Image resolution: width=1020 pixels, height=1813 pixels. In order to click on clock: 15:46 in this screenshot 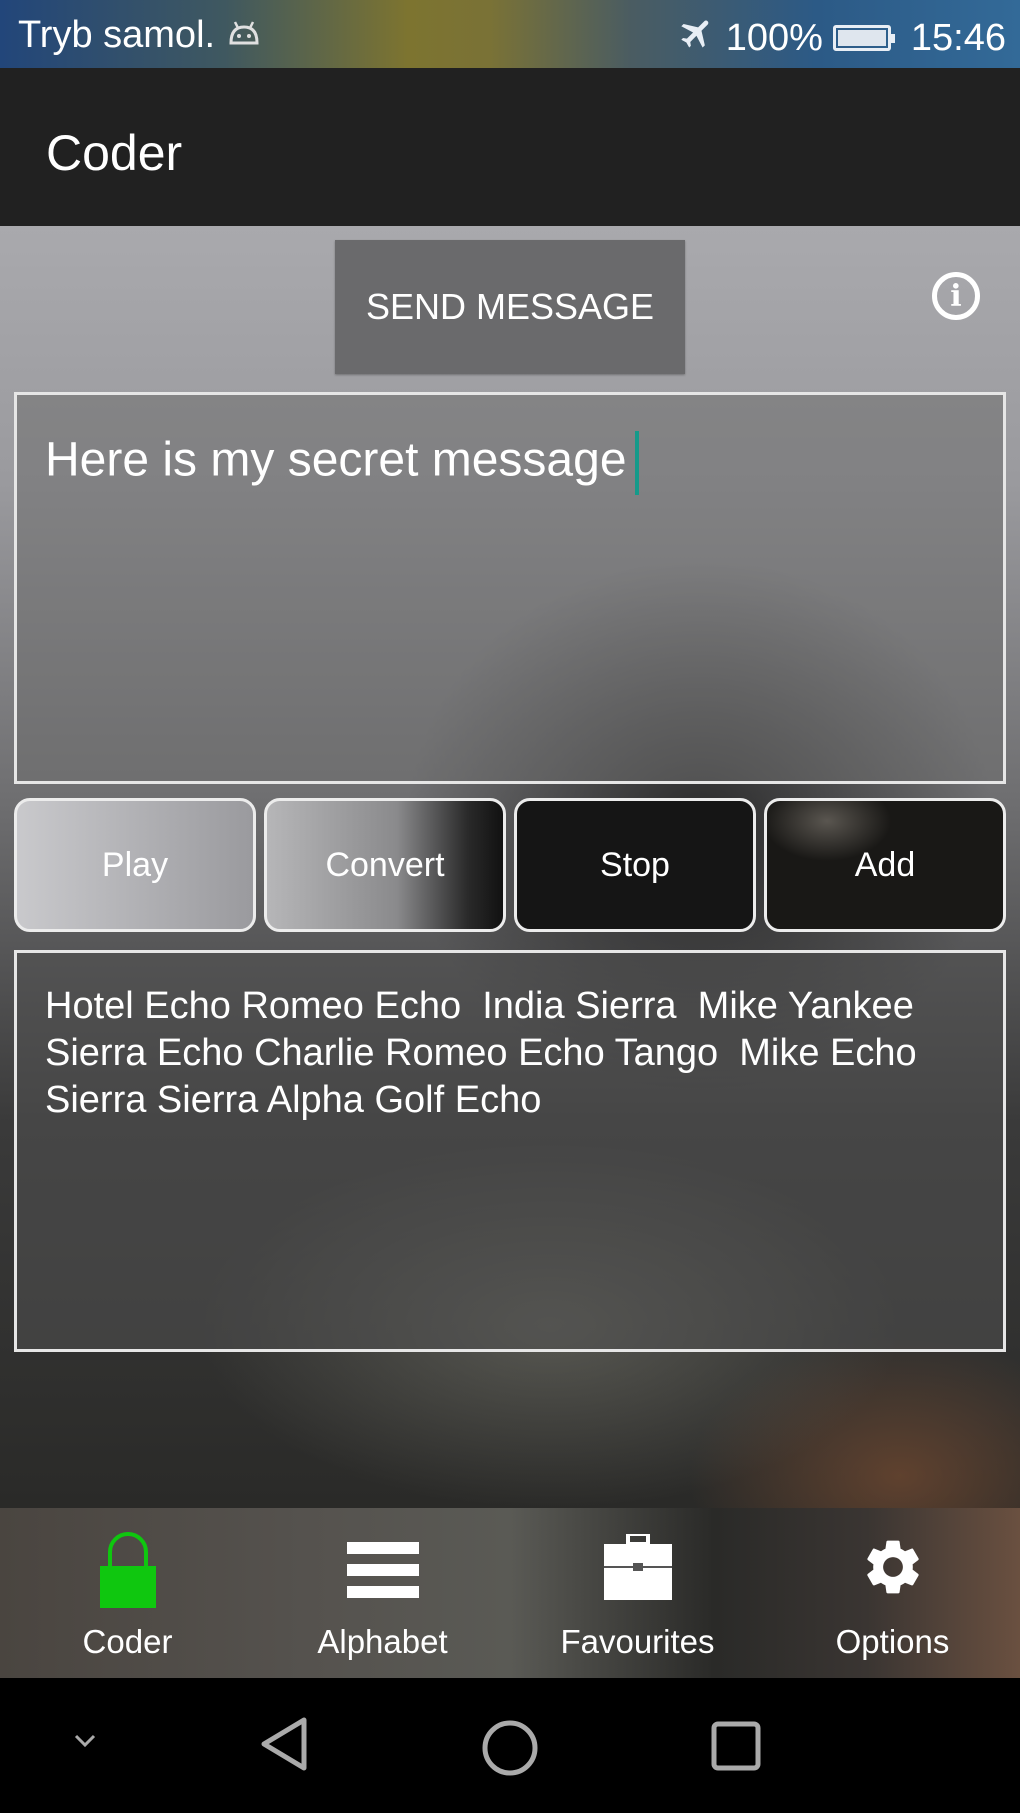, I will do `click(958, 37)`.